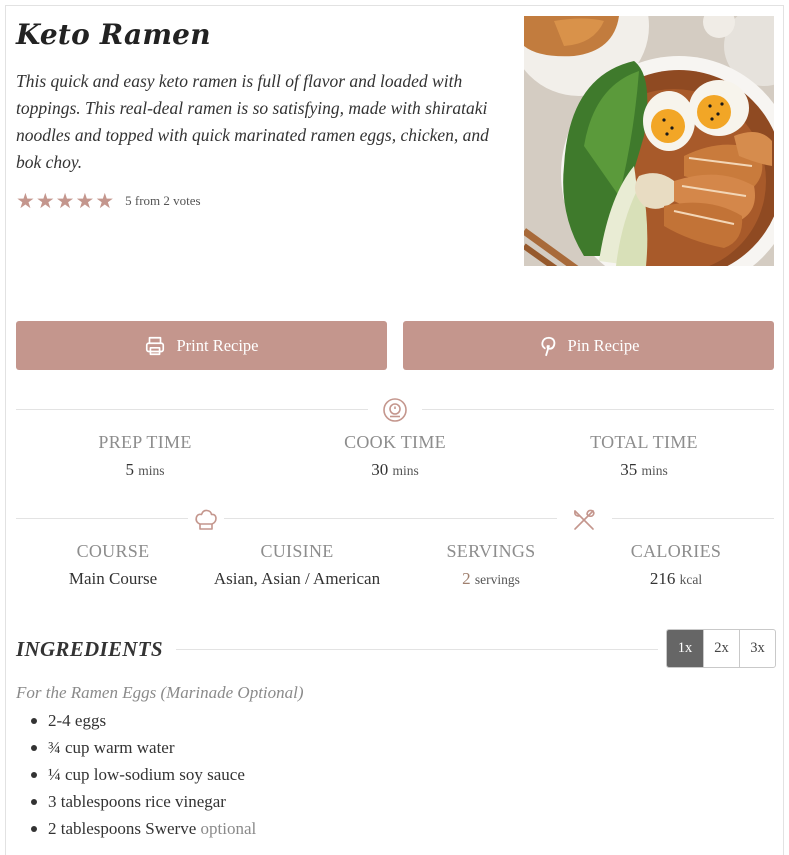 The width and height of the screenshot is (789, 855). What do you see at coordinates (155, 346) in the screenshot?
I see `printer-icon` at bounding box center [155, 346].